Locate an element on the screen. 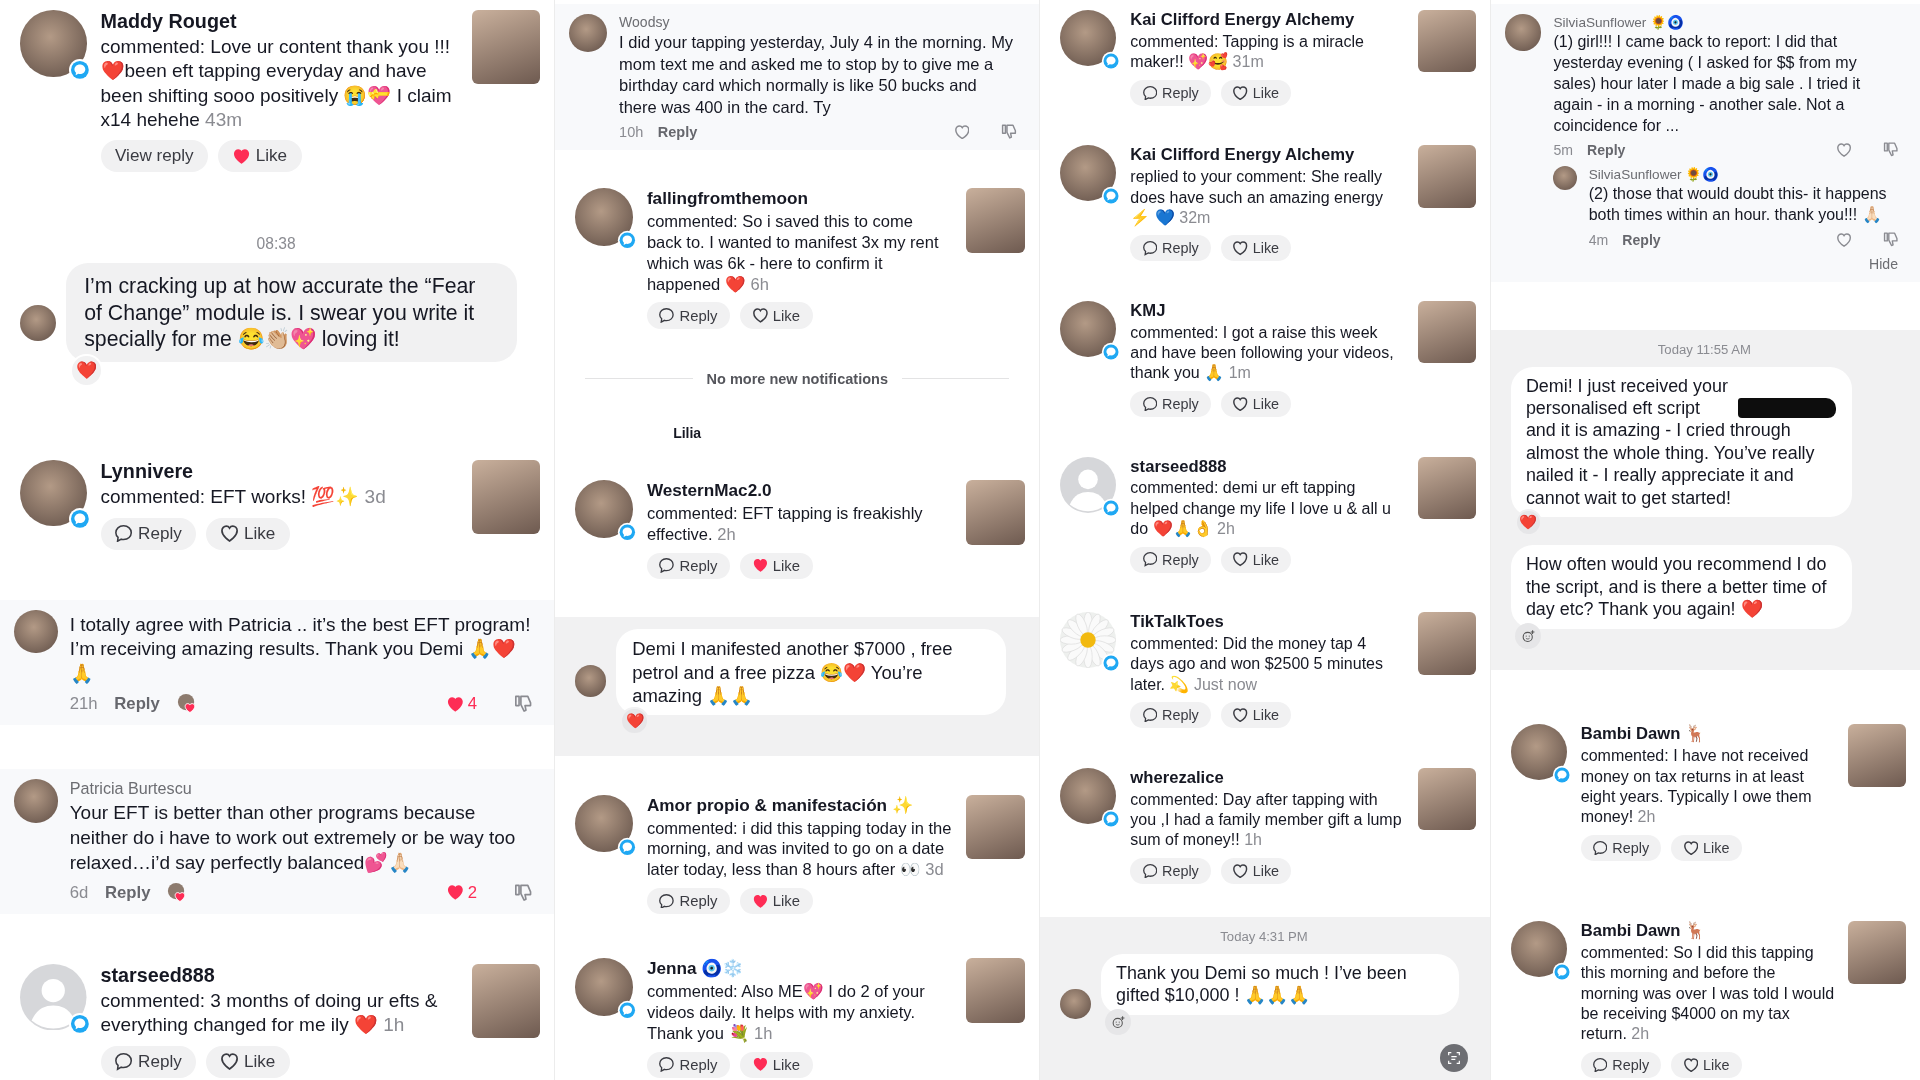  like-button: 4 is located at coordinates (461, 704).